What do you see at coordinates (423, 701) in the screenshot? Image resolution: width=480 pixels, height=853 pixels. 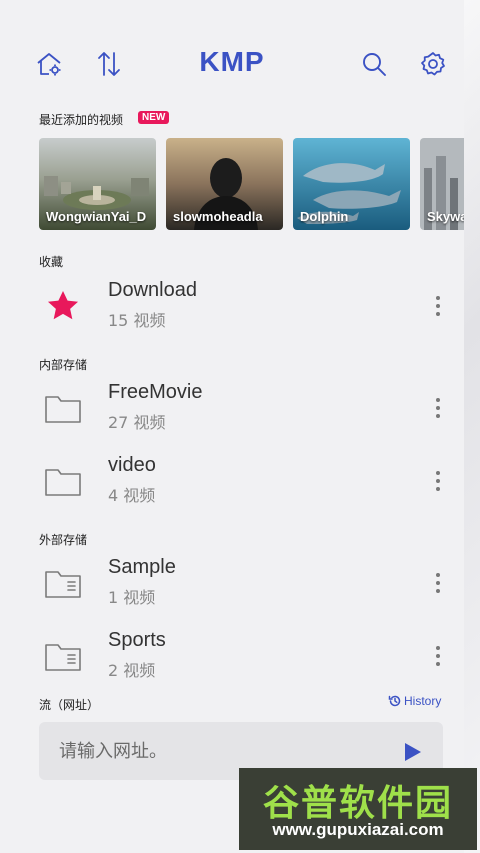 I see `history-label: History` at bounding box center [423, 701].